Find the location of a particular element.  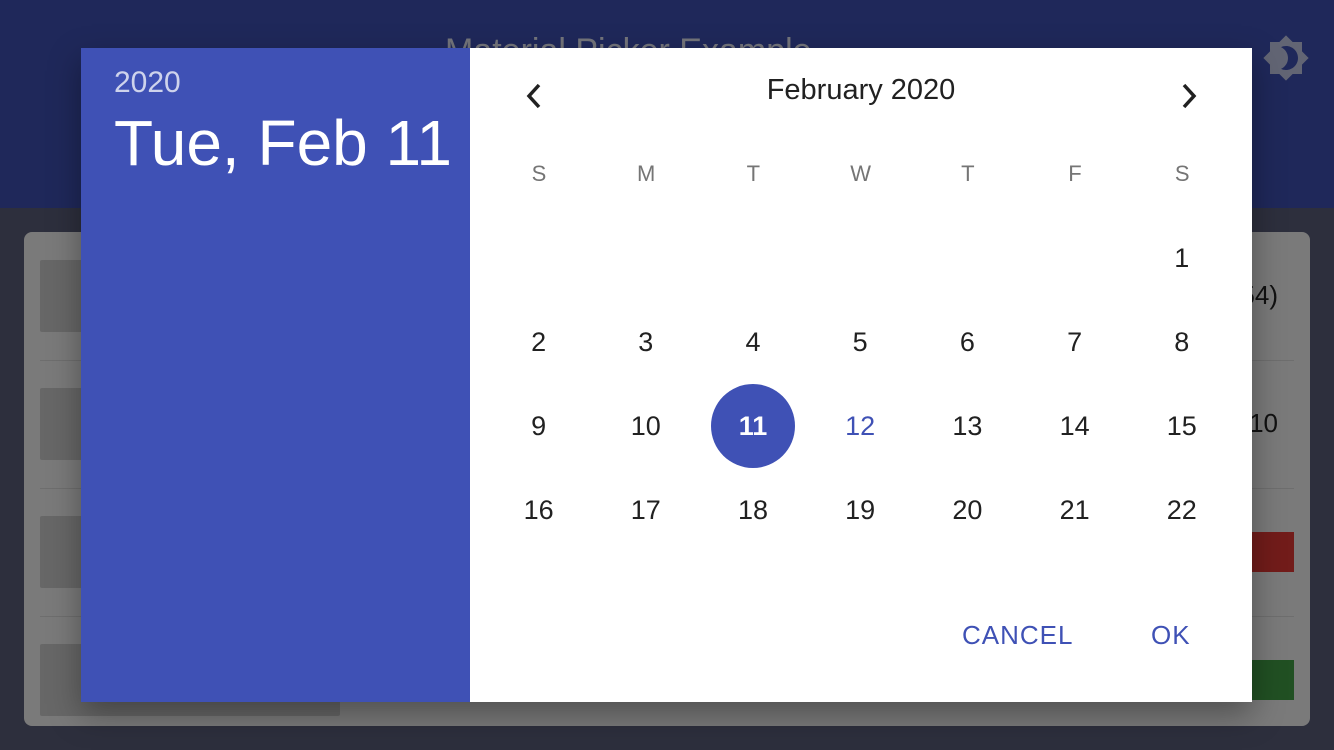

selected-date: Tue, Feb 11 is located at coordinates (283, 143).